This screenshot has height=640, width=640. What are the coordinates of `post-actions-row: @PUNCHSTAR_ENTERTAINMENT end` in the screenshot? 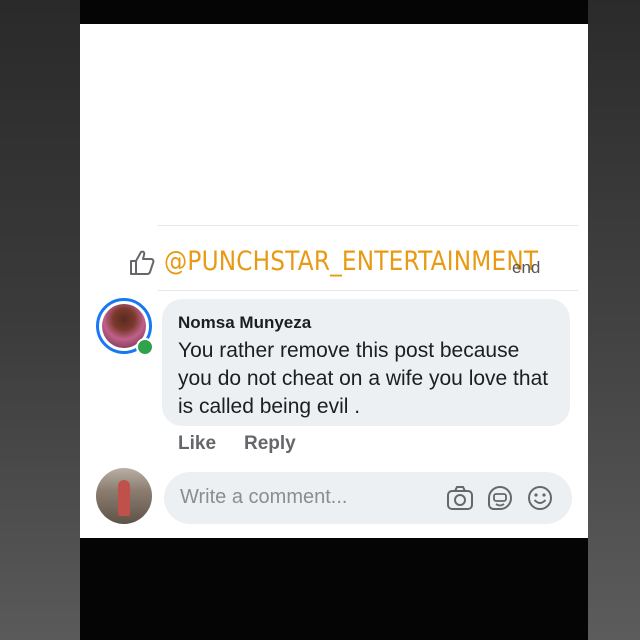 It's located at (349, 261).